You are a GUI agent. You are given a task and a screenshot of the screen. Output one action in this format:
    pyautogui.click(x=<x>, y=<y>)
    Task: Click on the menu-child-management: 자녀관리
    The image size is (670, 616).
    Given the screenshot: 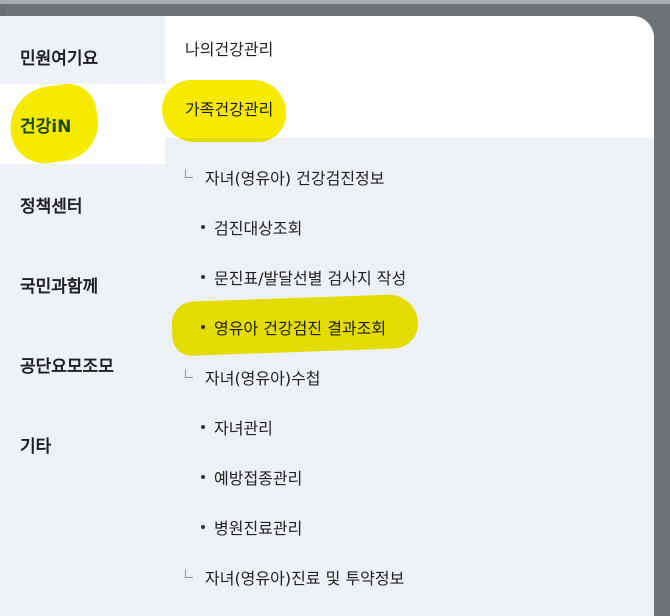 What is the action you would take?
    pyautogui.click(x=237, y=427)
    